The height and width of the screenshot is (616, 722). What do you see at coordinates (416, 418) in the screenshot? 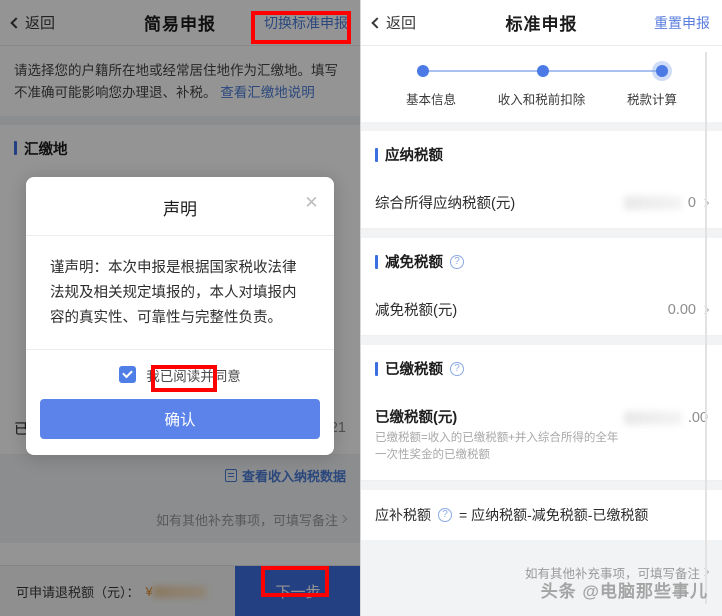
I see `row-label: 已缴税额(元)` at bounding box center [416, 418].